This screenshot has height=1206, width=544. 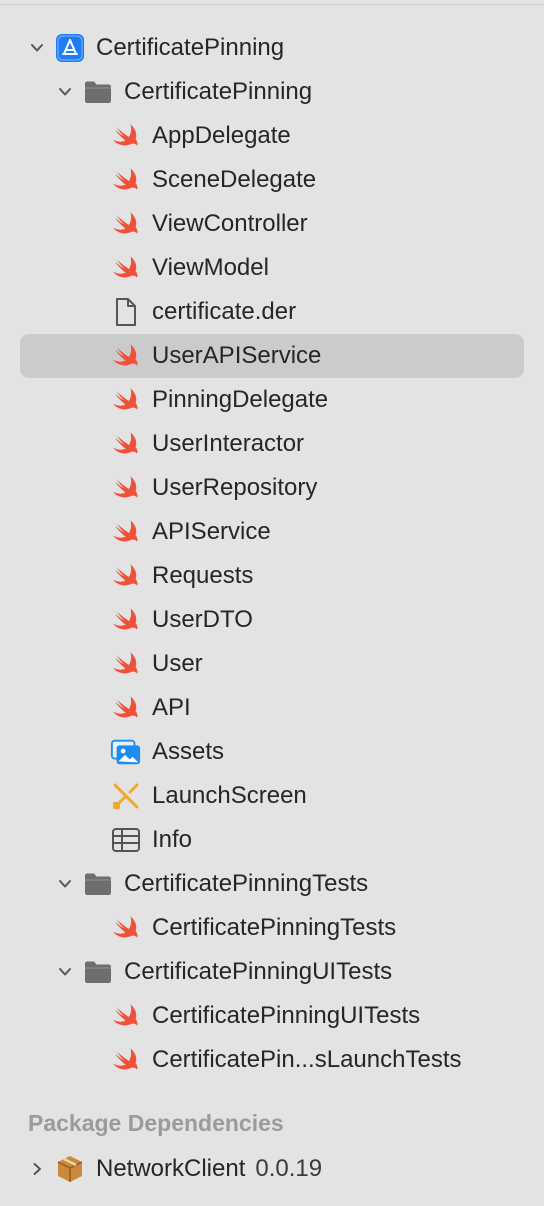 What do you see at coordinates (126, 312) in the screenshot?
I see `document-icon` at bounding box center [126, 312].